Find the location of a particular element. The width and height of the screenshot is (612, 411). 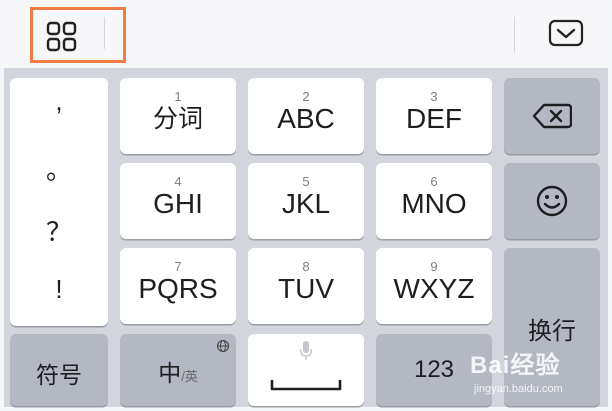

smiley-icon is located at coordinates (552, 201).